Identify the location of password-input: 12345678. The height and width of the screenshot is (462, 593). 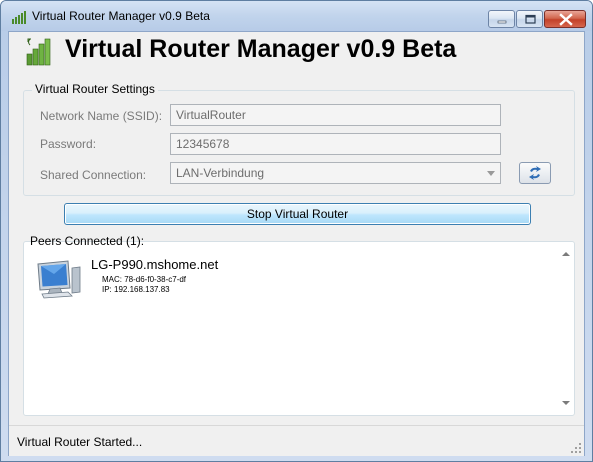
(335, 144).